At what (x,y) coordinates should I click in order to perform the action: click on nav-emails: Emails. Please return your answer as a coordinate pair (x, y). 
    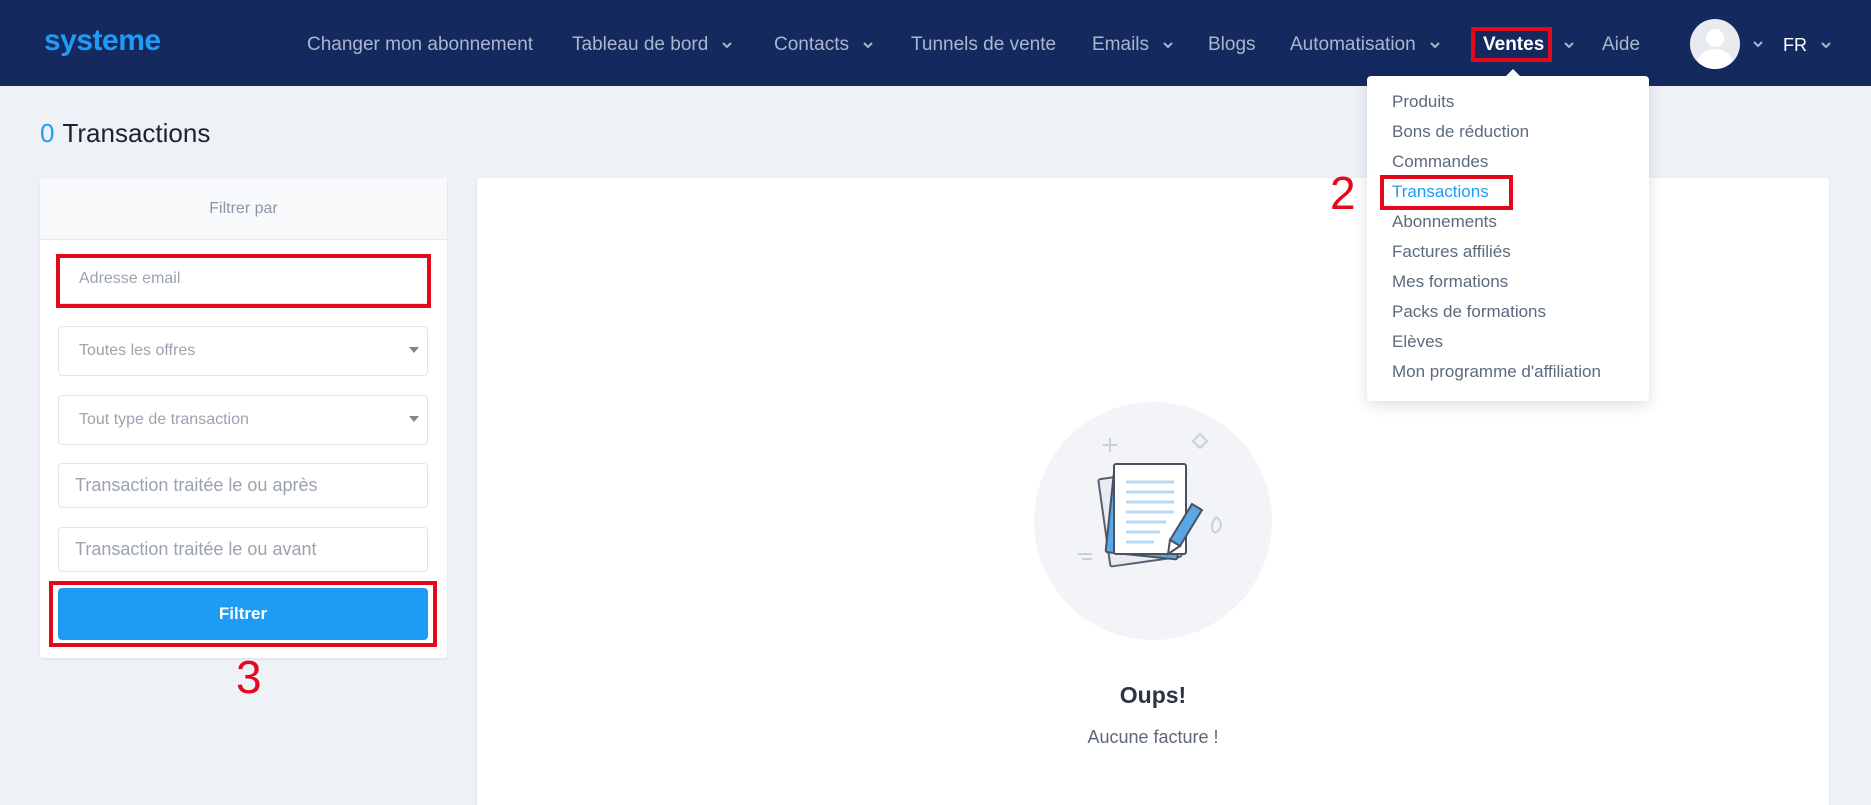
    Looking at the image, I should click on (1133, 45).